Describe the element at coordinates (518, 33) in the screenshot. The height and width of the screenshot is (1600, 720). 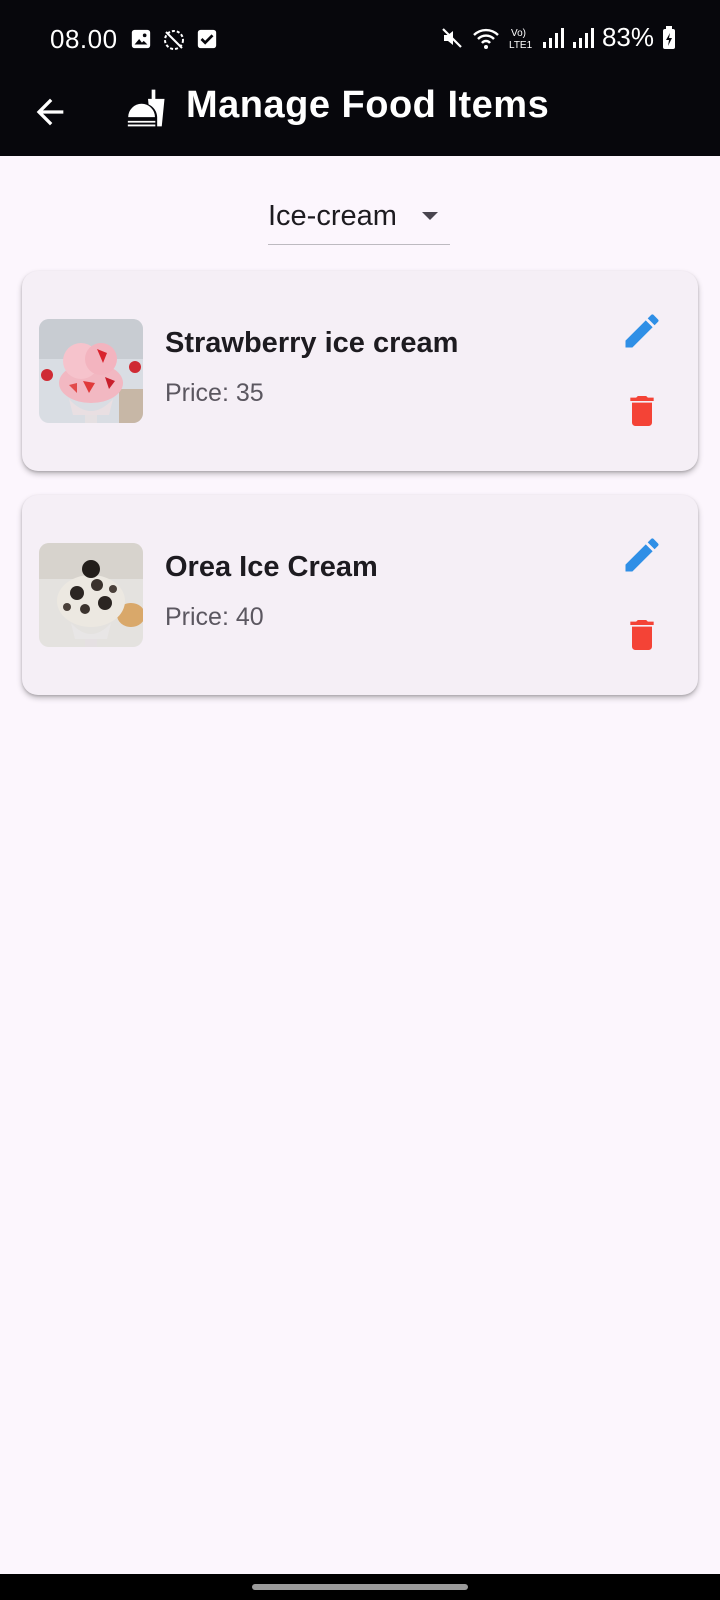
I see `svg-text: Vo)` at that location.